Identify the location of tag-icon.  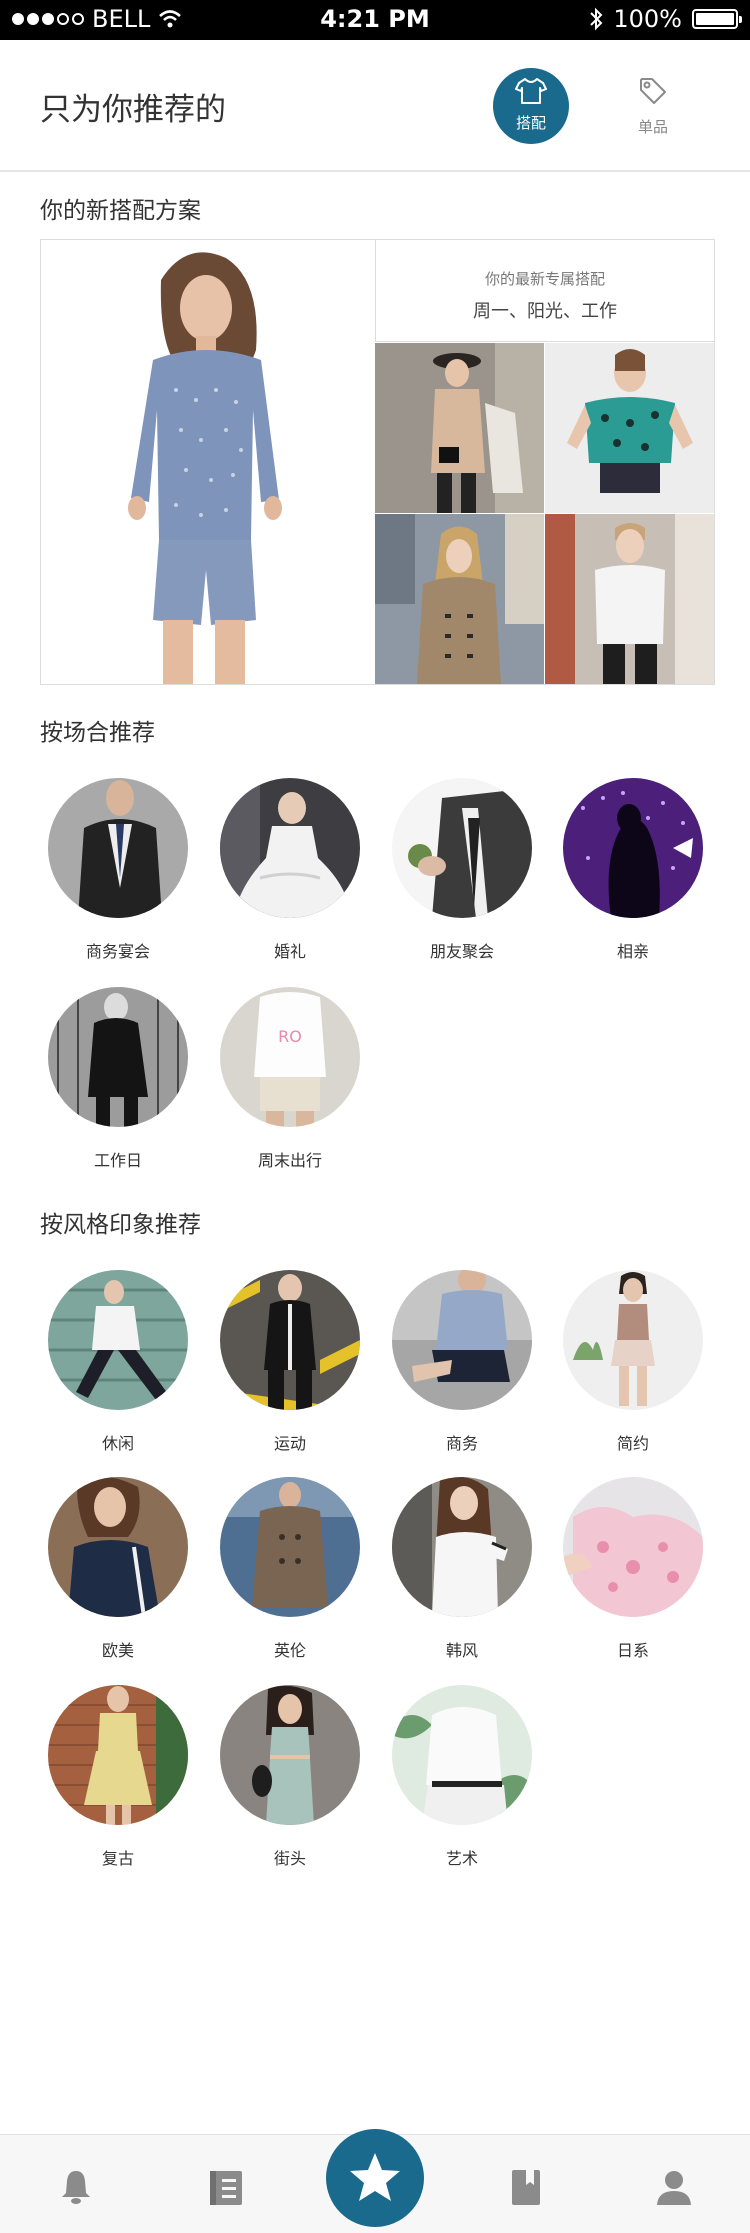
(653, 91).